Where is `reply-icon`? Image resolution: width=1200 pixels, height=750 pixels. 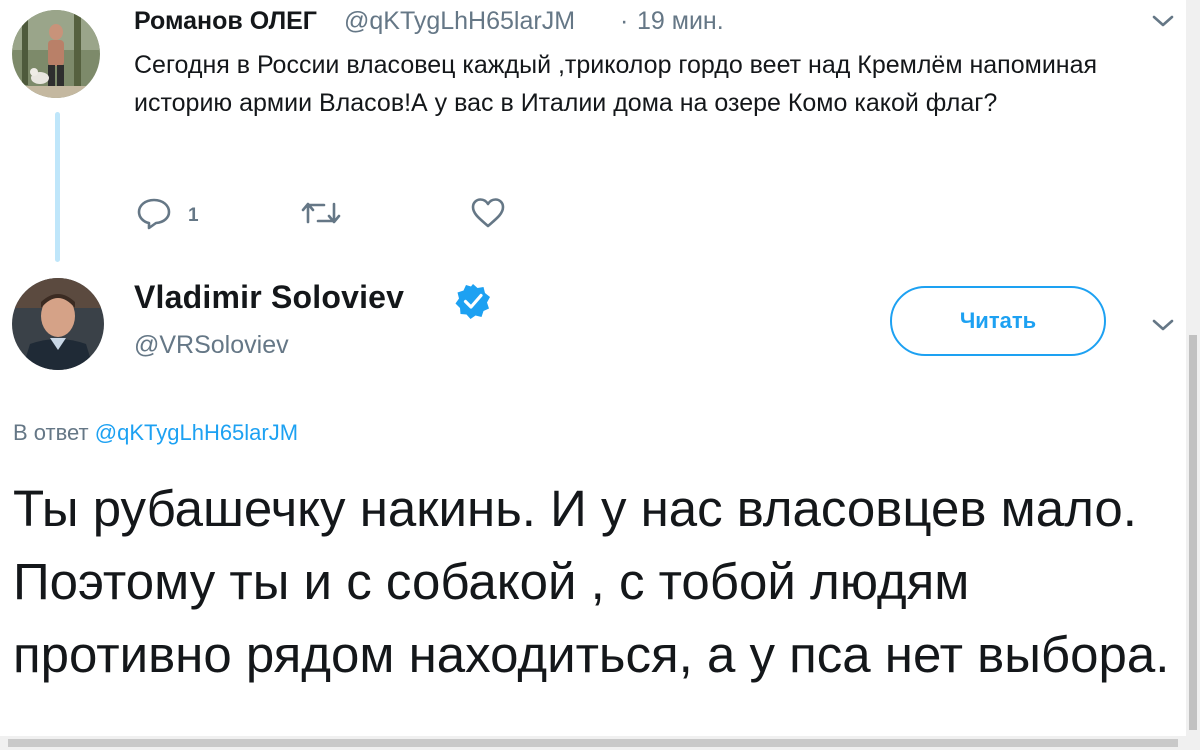
reply-icon is located at coordinates (154, 215).